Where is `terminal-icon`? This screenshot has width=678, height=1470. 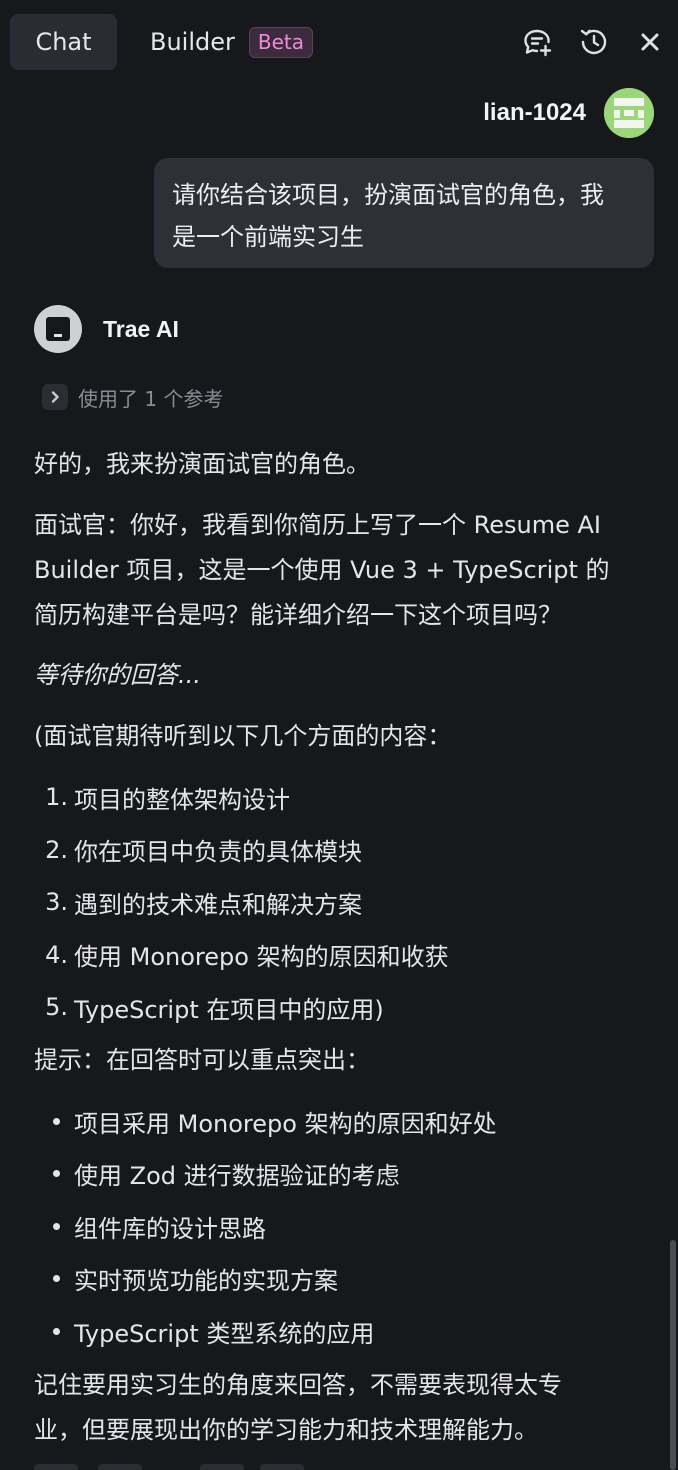
terminal-icon is located at coordinates (58, 329).